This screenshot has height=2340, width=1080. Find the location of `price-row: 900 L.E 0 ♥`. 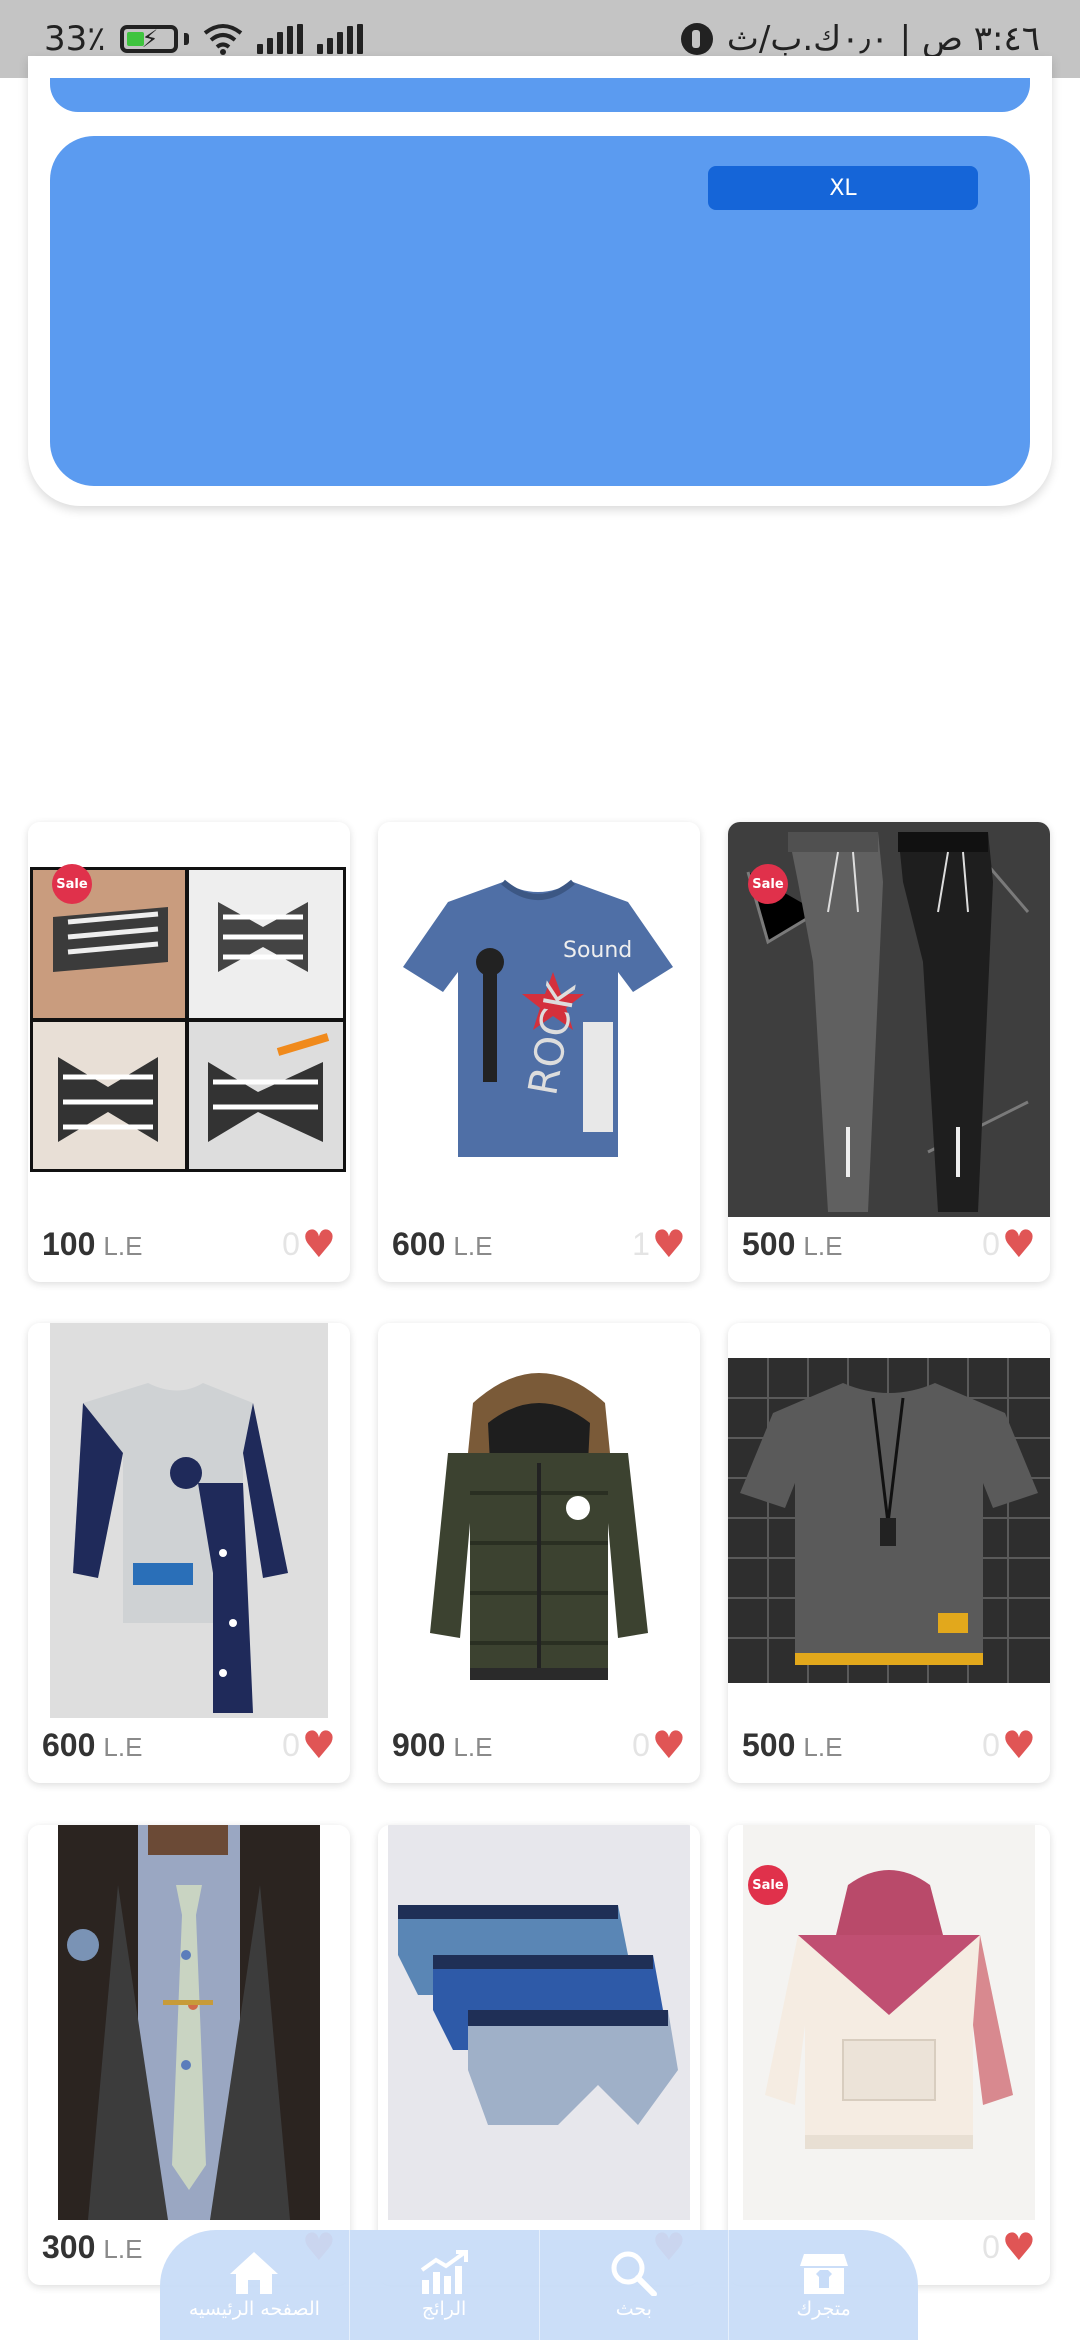

price-row: 900 L.E 0 ♥ is located at coordinates (539, 1745).